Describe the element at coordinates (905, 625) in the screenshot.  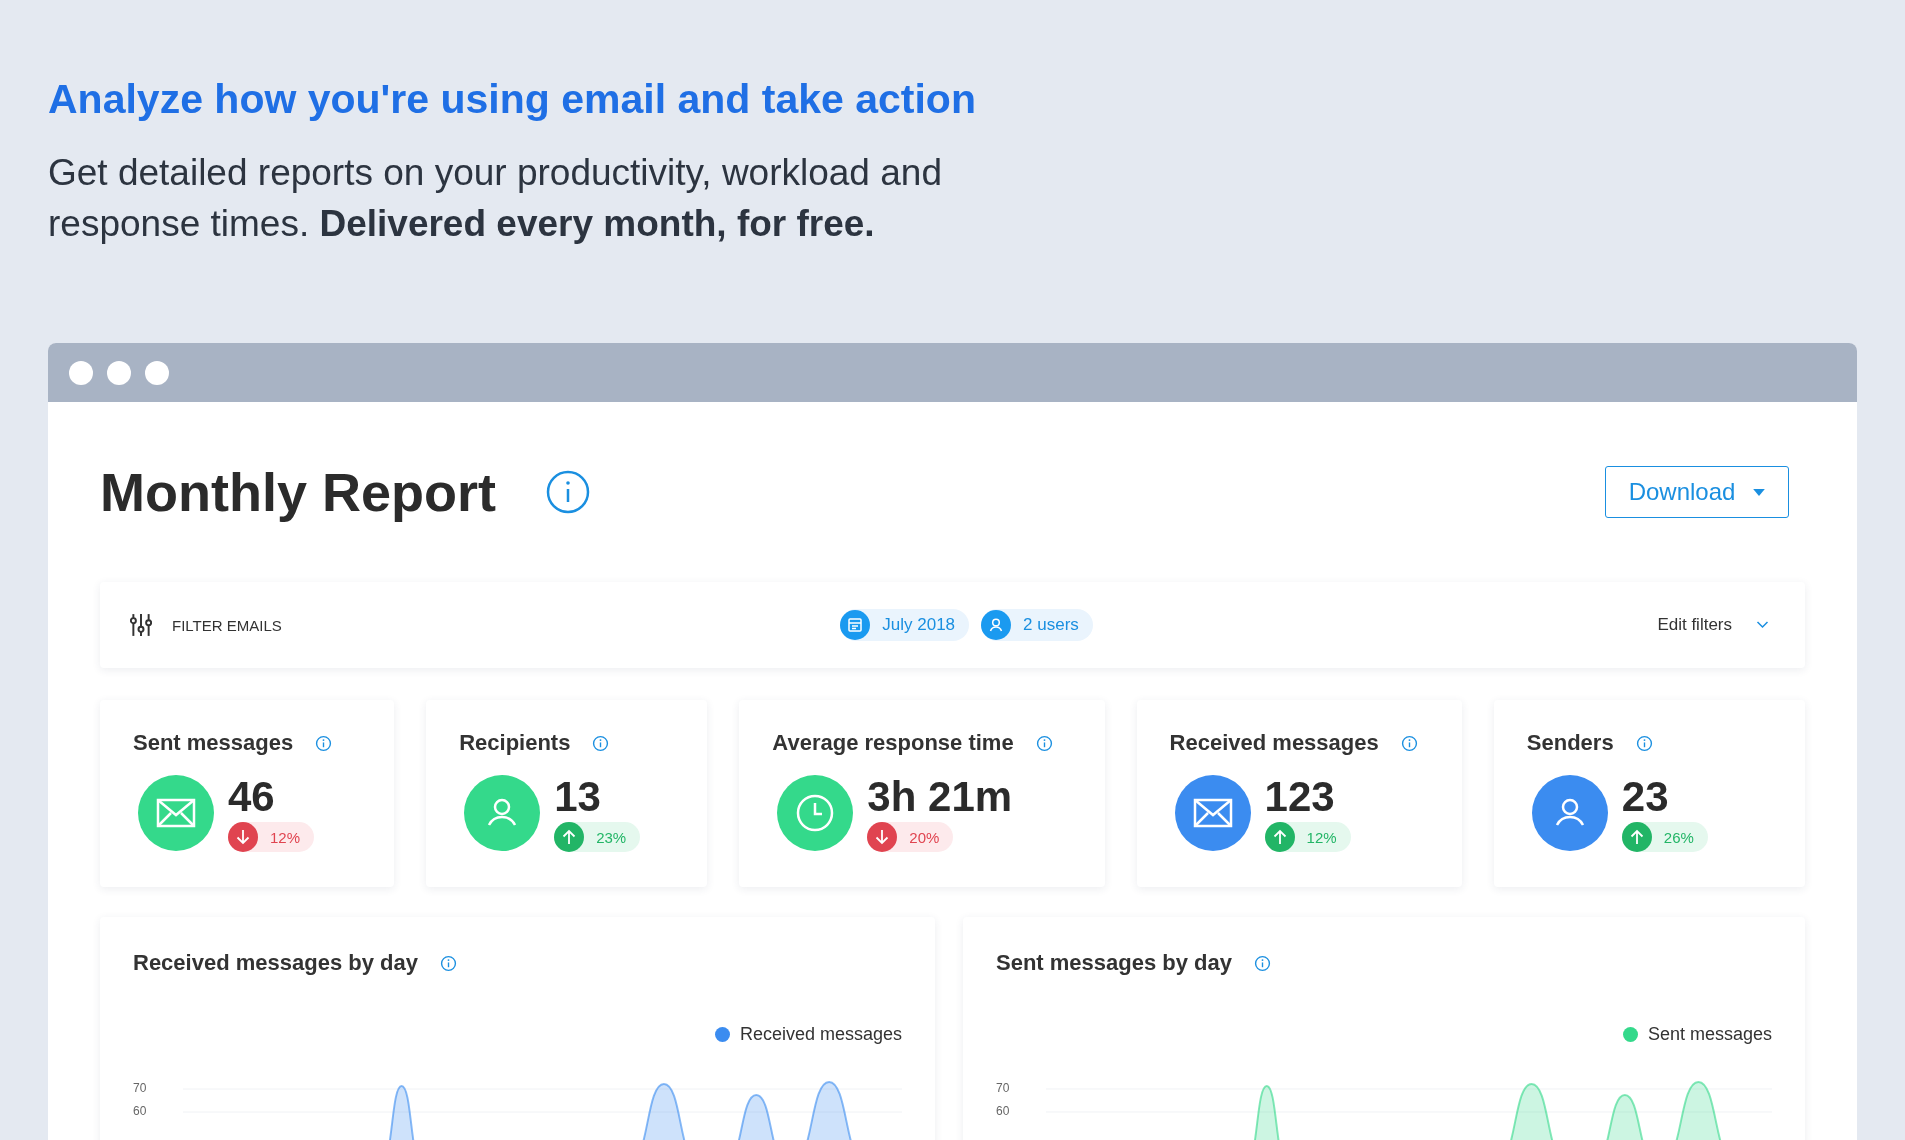
I see `filter-chip: July 2018` at that location.